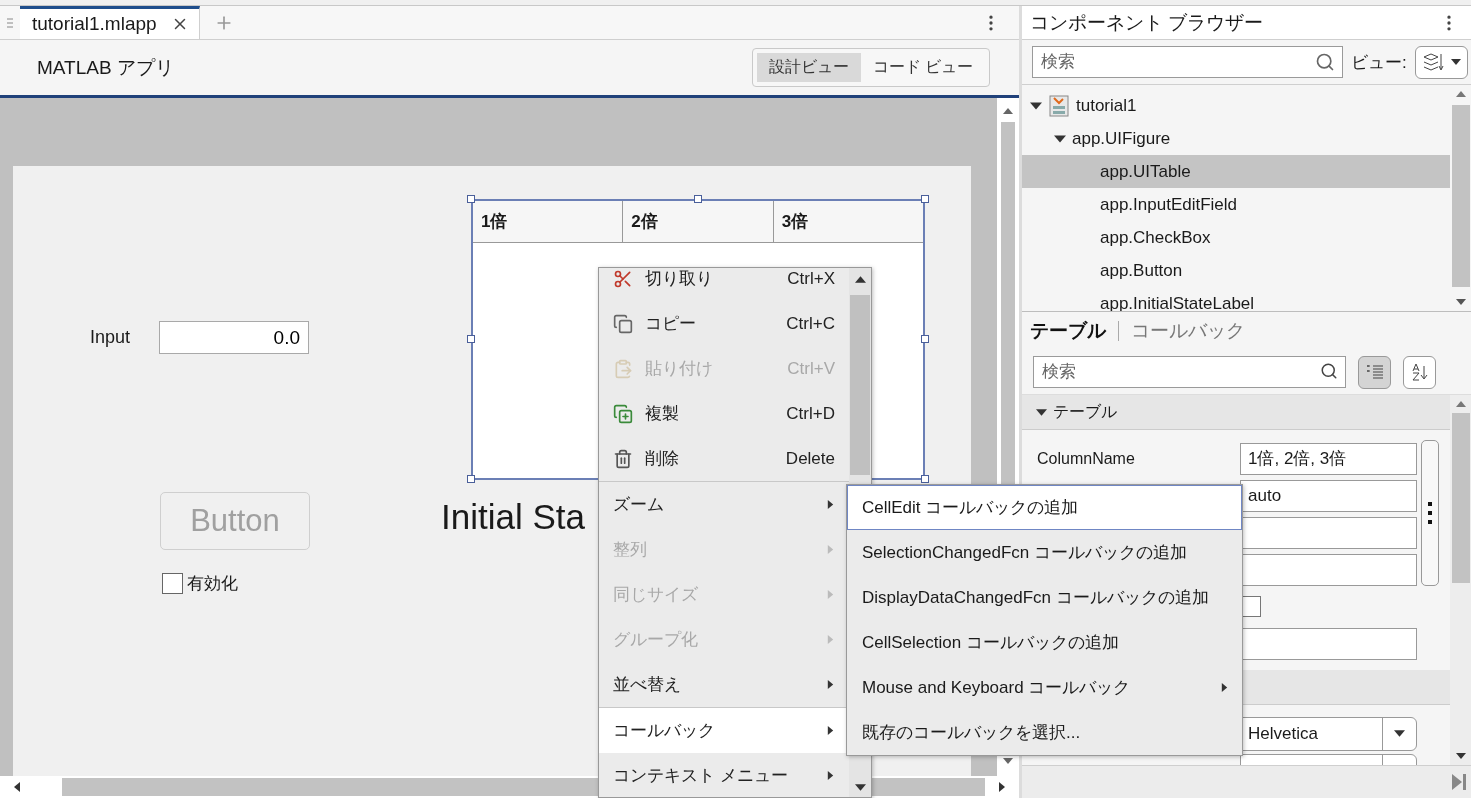 The image size is (1471, 798). Describe the element at coordinates (724, 413) in the screenshot. I see `menu-item: 複製 Ctrl+D` at that location.